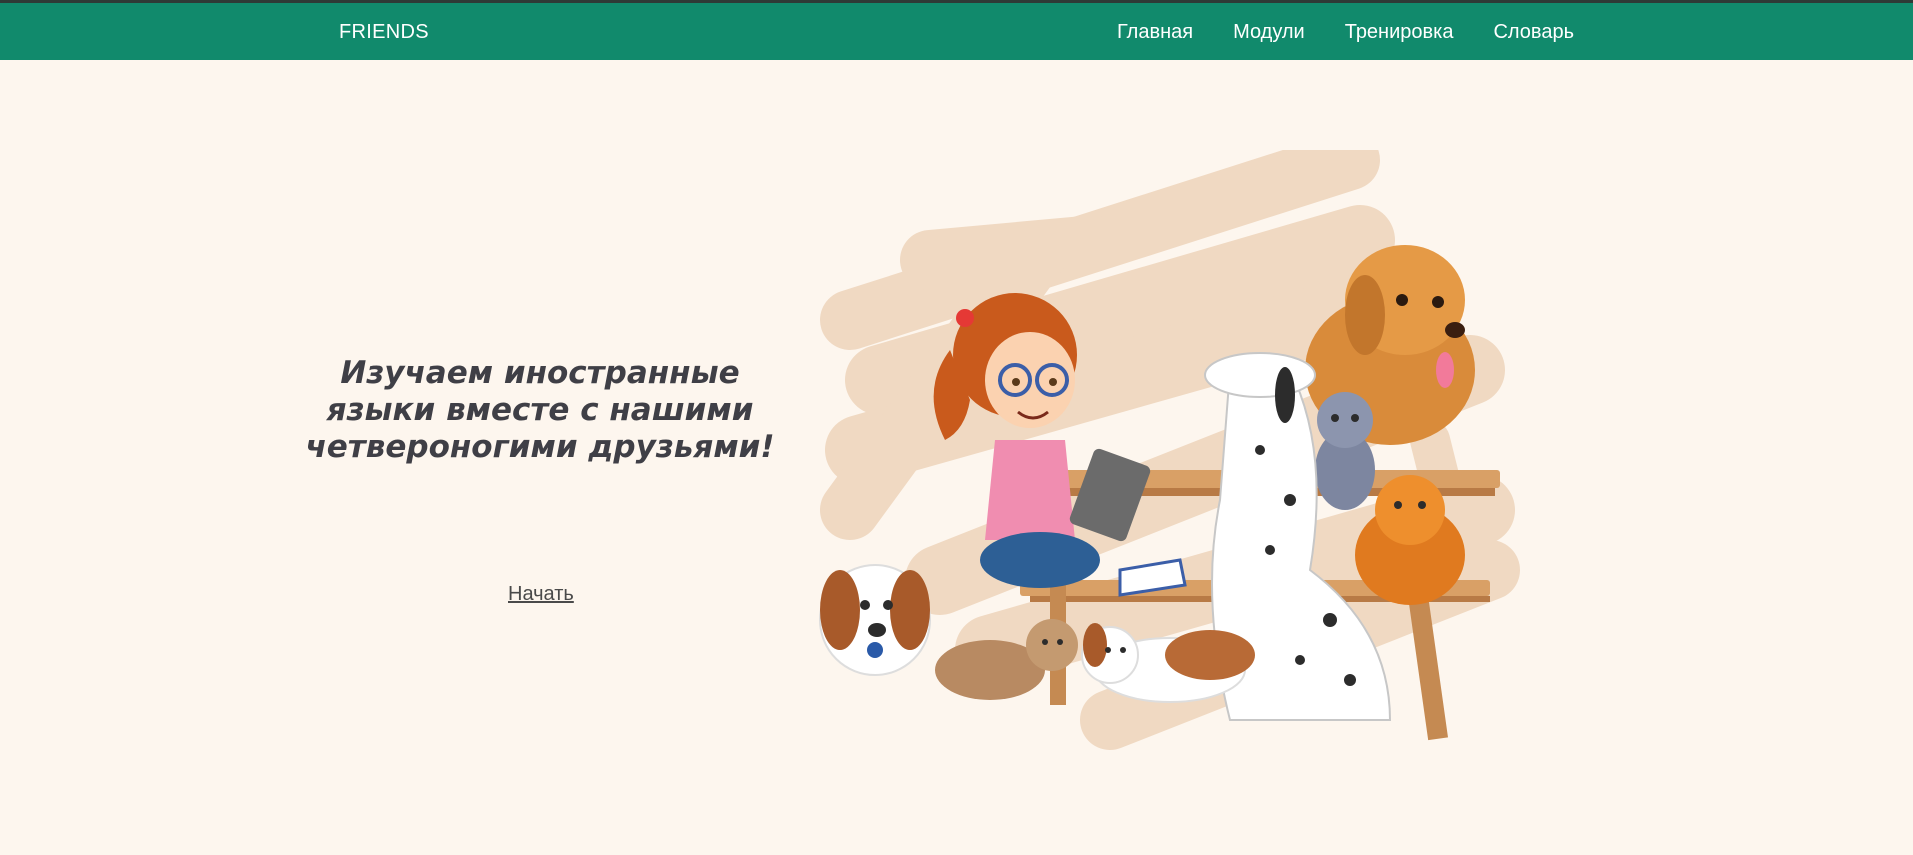 The width and height of the screenshot is (1913, 855). What do you see at coordinates (541, 594) in the screenshot?
I see `start-link: Начать` at bounding box center [541, 594].